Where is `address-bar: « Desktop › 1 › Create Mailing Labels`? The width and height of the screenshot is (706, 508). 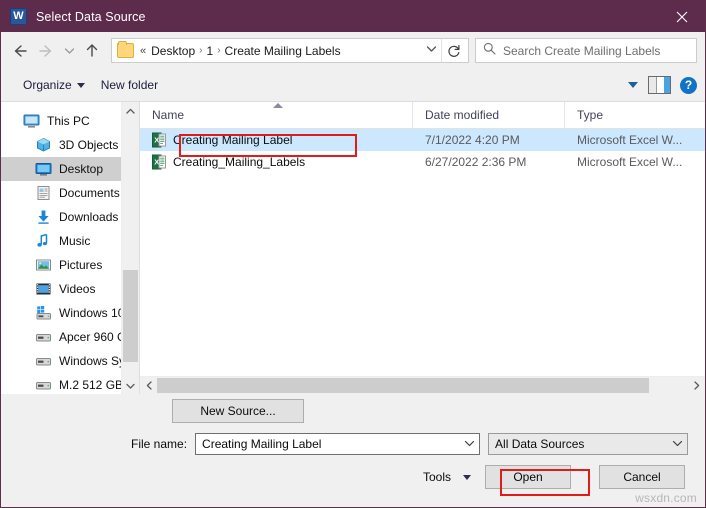 address-bar: « Desktop › 1 › Create Mailing Labels is located at coordinates (290, 50).